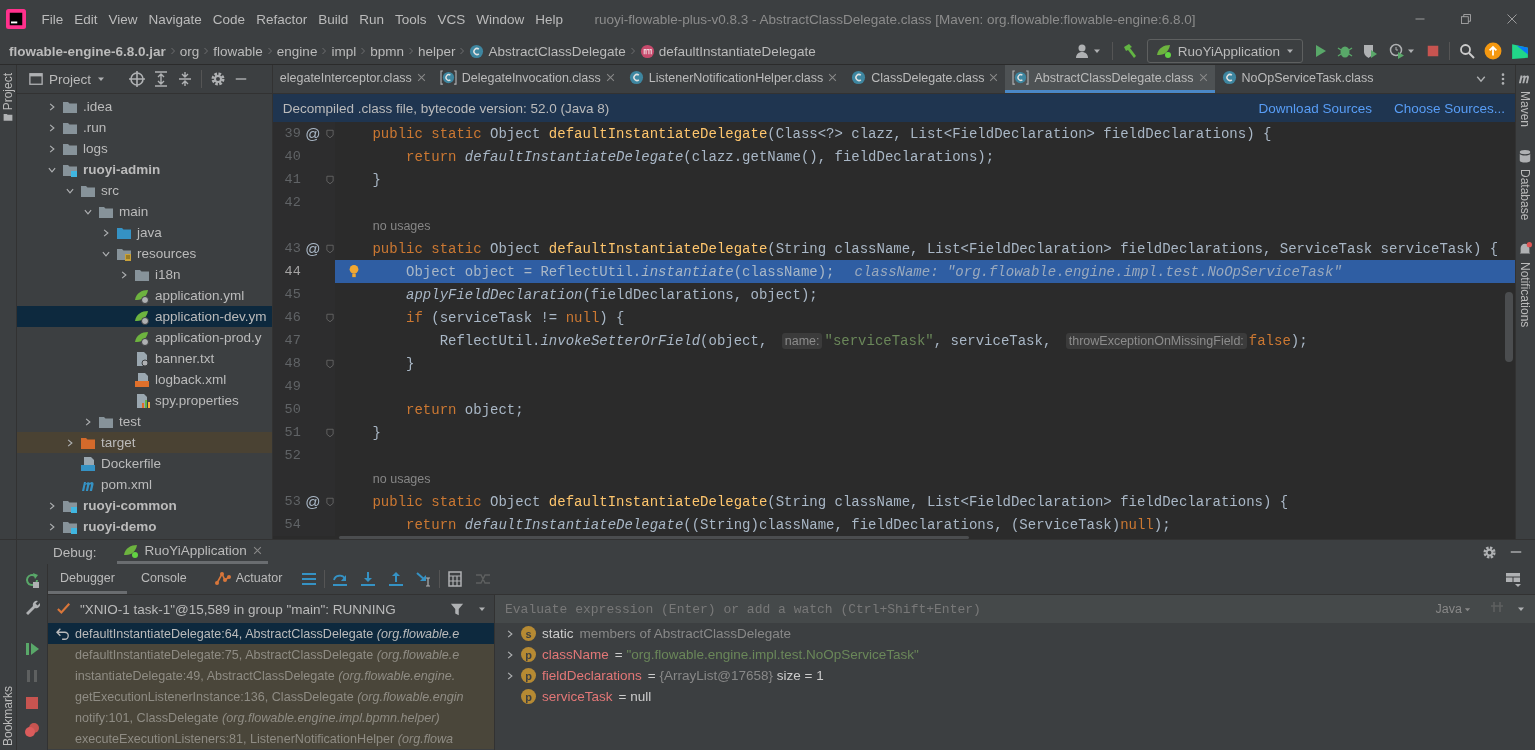 This screenshot has height=750, width=1535. What do you see at coordinates (32, 580) in the screenshot?
I see `rerun-icon` at bounding box center [32, 580].